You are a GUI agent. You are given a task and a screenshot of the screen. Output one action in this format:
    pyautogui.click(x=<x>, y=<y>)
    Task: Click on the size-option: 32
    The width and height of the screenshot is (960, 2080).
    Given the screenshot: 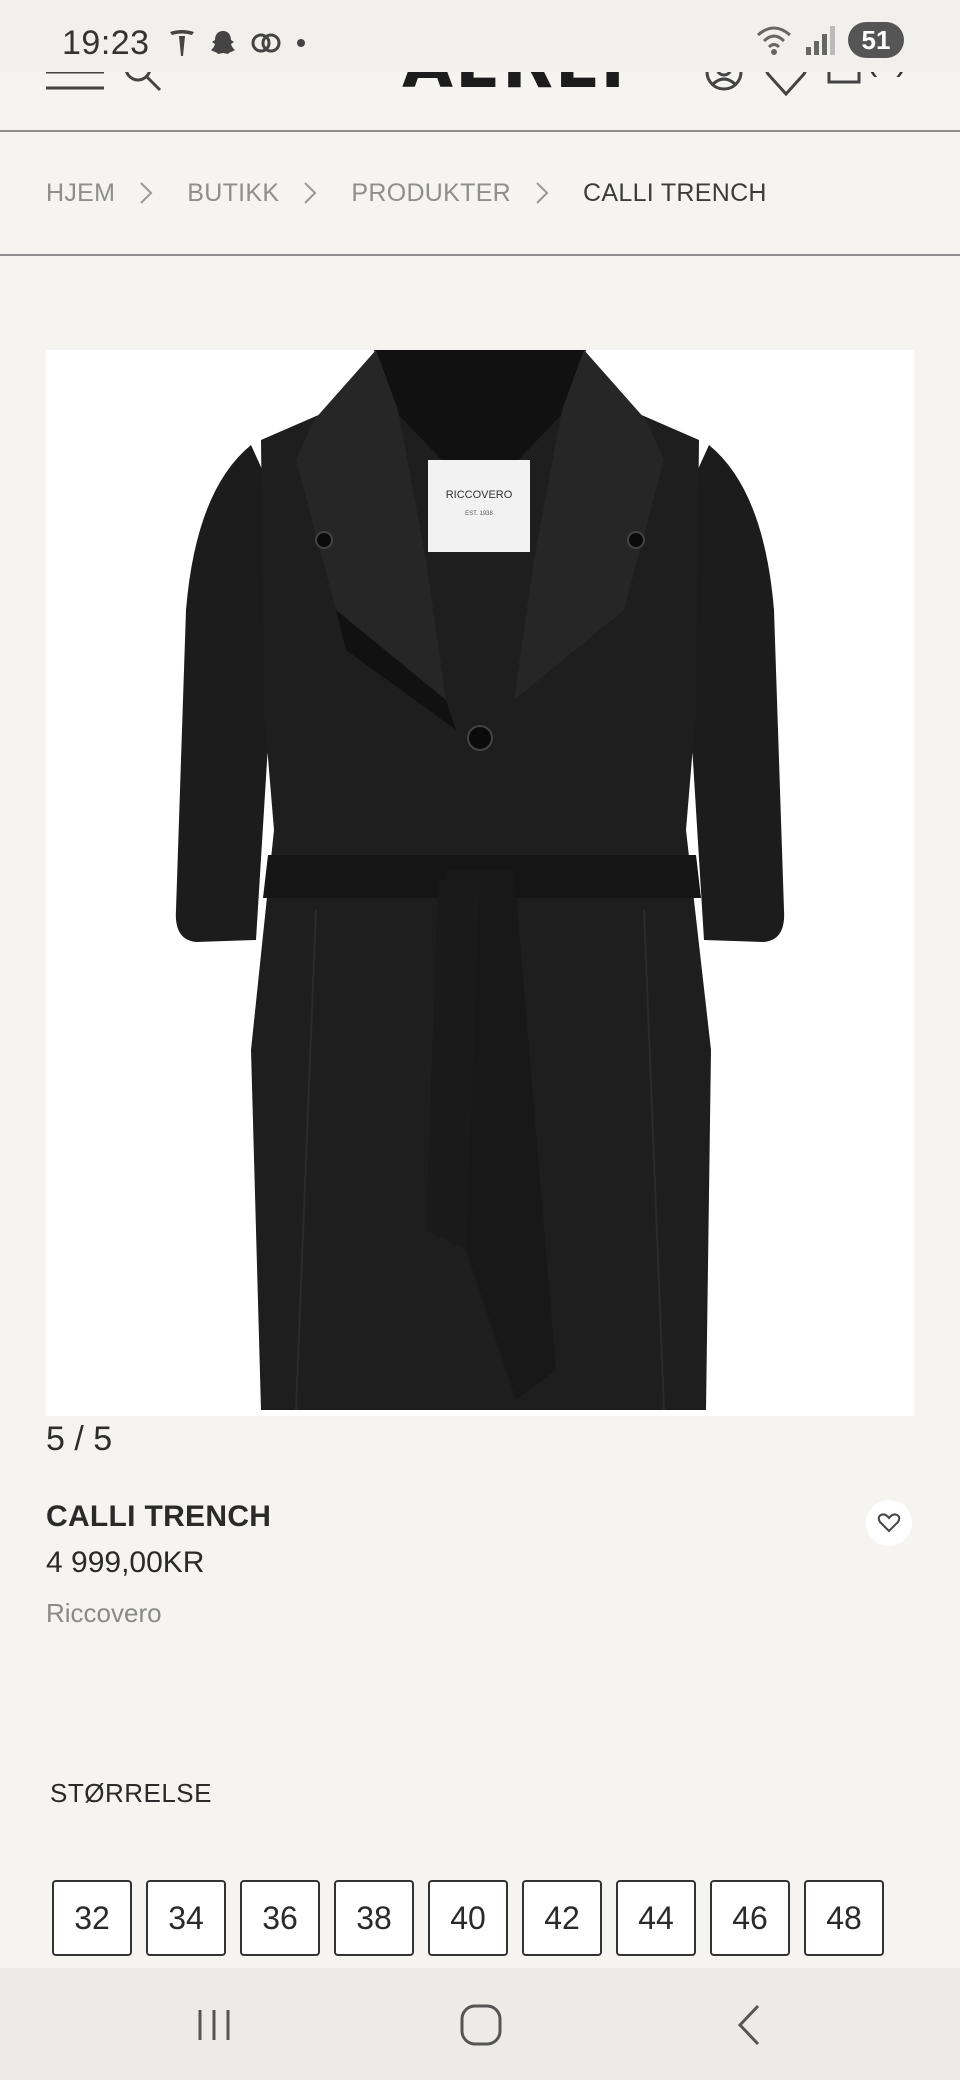 What is the action you would take?
    pyautogui.click(x=92, y=1918)
    